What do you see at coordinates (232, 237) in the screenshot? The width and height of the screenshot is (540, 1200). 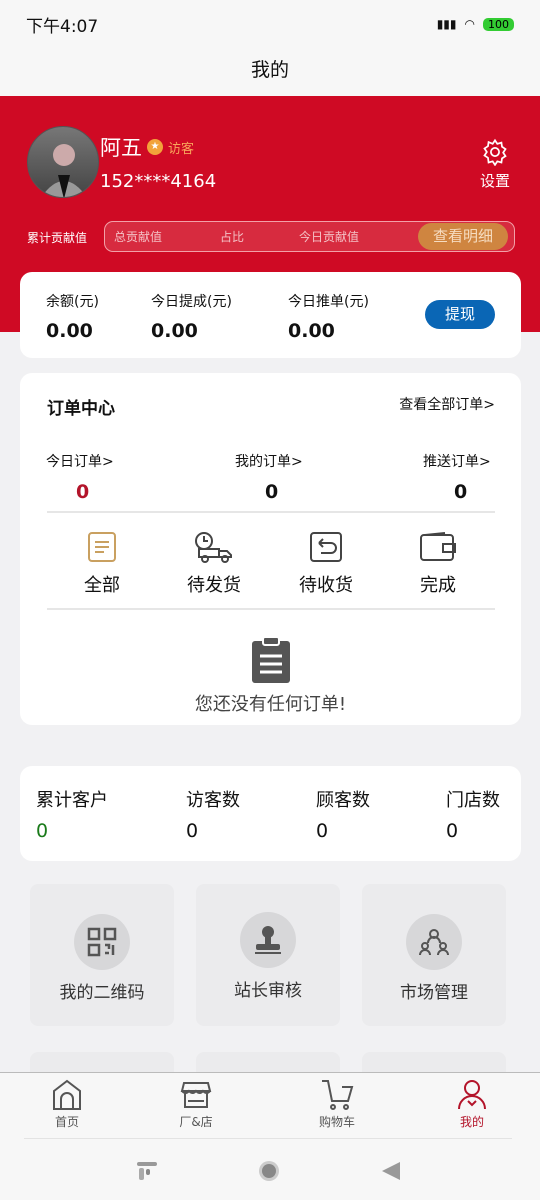 I see `contribution-ratio: 占比` at bounding box center [232, 237].